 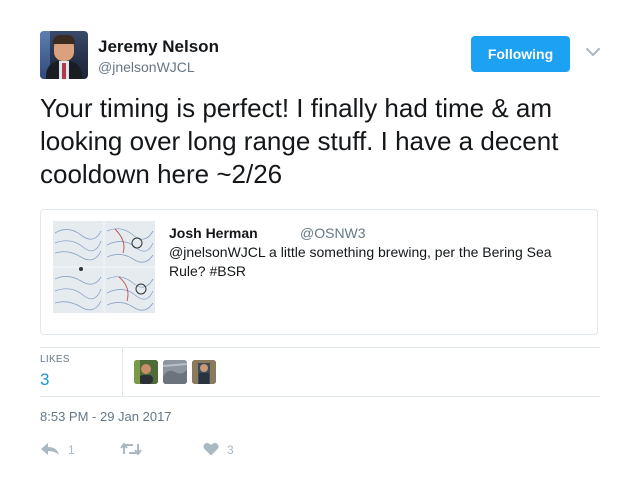 What do you see at coordinates (230, 450) in the screenshot?
I see `like-count: 3` at bounding box center [230, 450].